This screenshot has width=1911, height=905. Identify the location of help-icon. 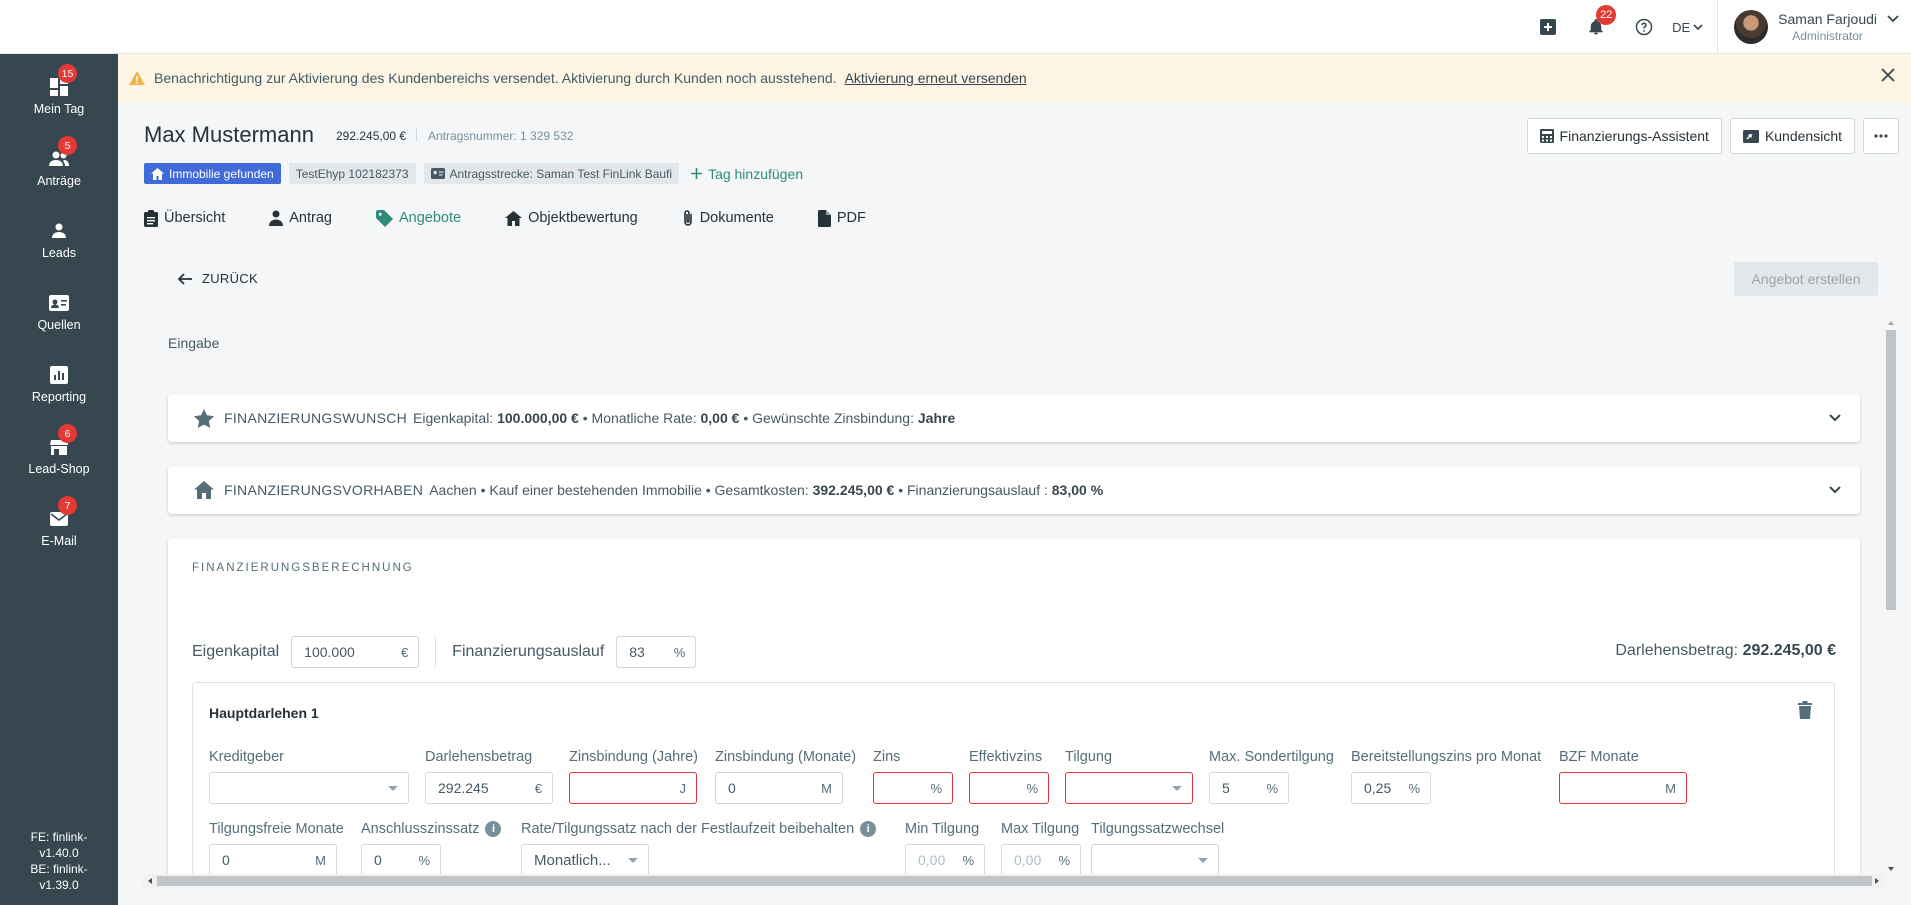
(1644, 27).